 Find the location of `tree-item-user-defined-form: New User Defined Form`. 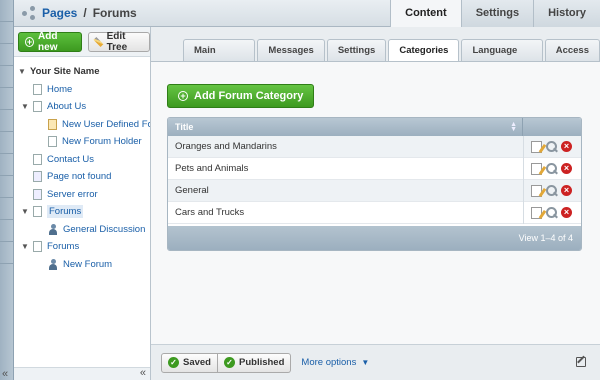

tree-item-user-defined-form: New User Defined Form is located at coordinates (82, 125).